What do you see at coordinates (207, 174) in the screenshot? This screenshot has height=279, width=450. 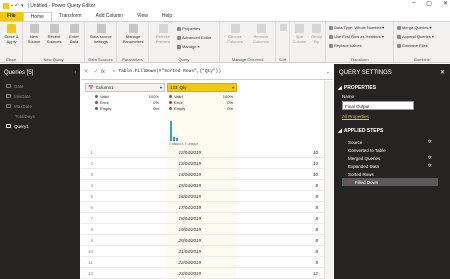 I see `table-row: 3 14/04/2019 10` at bounding box center [207, 174].